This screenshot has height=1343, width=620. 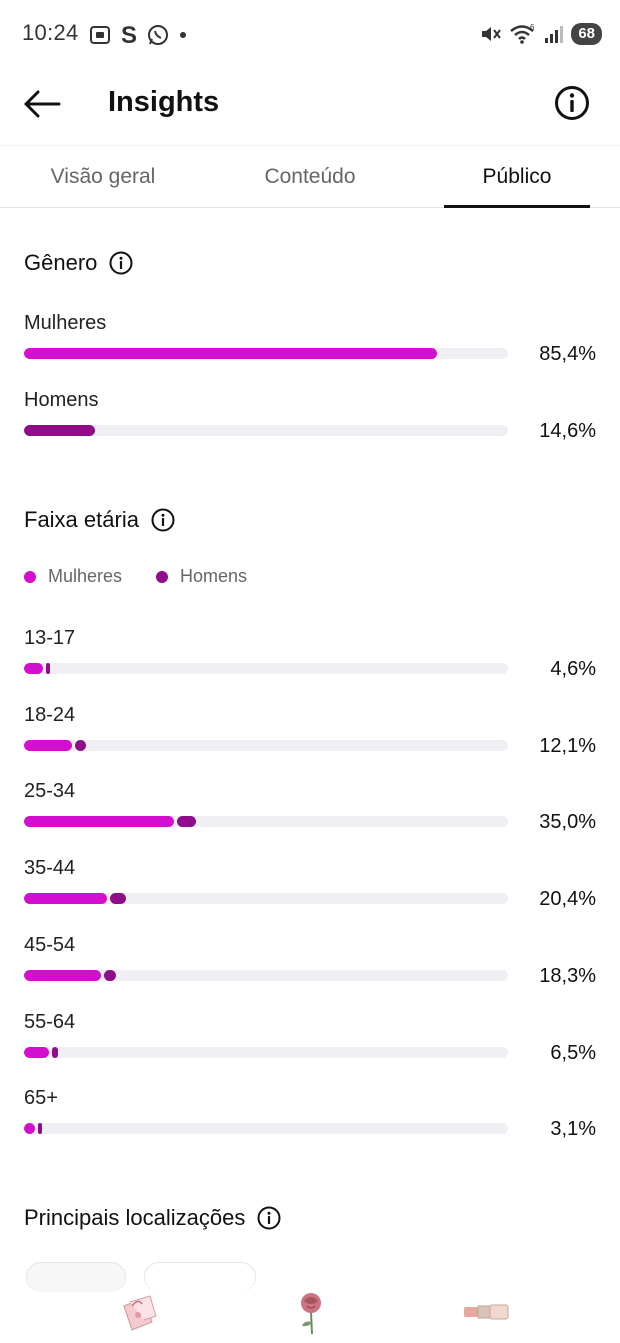 I want to click on back-arrow-icon, so click(x=42, y=104).